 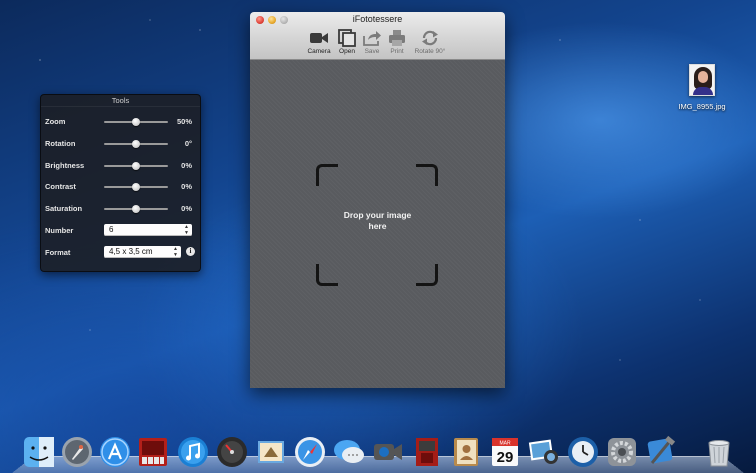 What do you see at coordinates (60, 143) in the screenshot?
I see `rotation-label: Rotation` at bounding box center [60, 143].